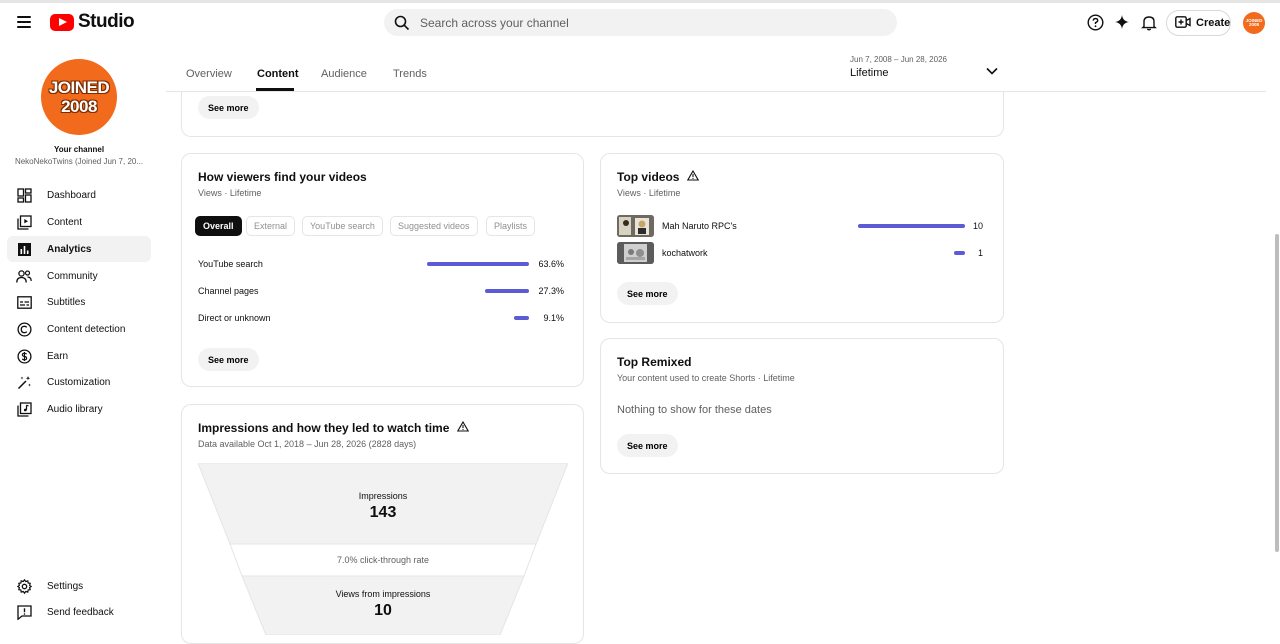 The image size is (1280, 644). Describe the element at coordinates (494, 22) in the screenshot. I see `search-placeholder: Search across your channel` at that location.